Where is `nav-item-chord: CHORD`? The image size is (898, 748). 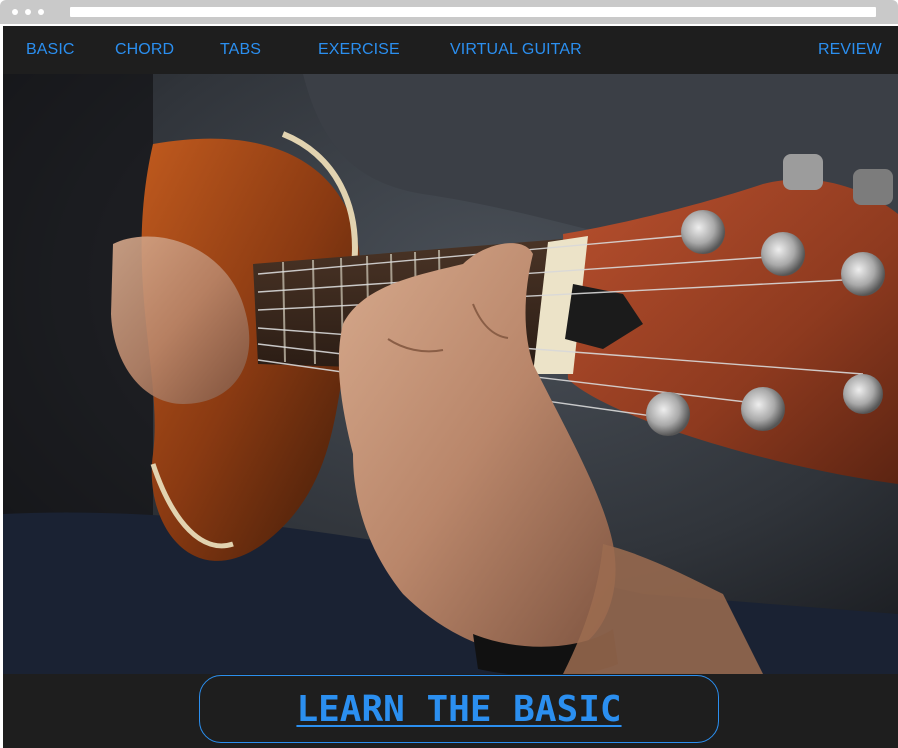 nav-item-chord: CHORD is located at coordinates (144, 50).